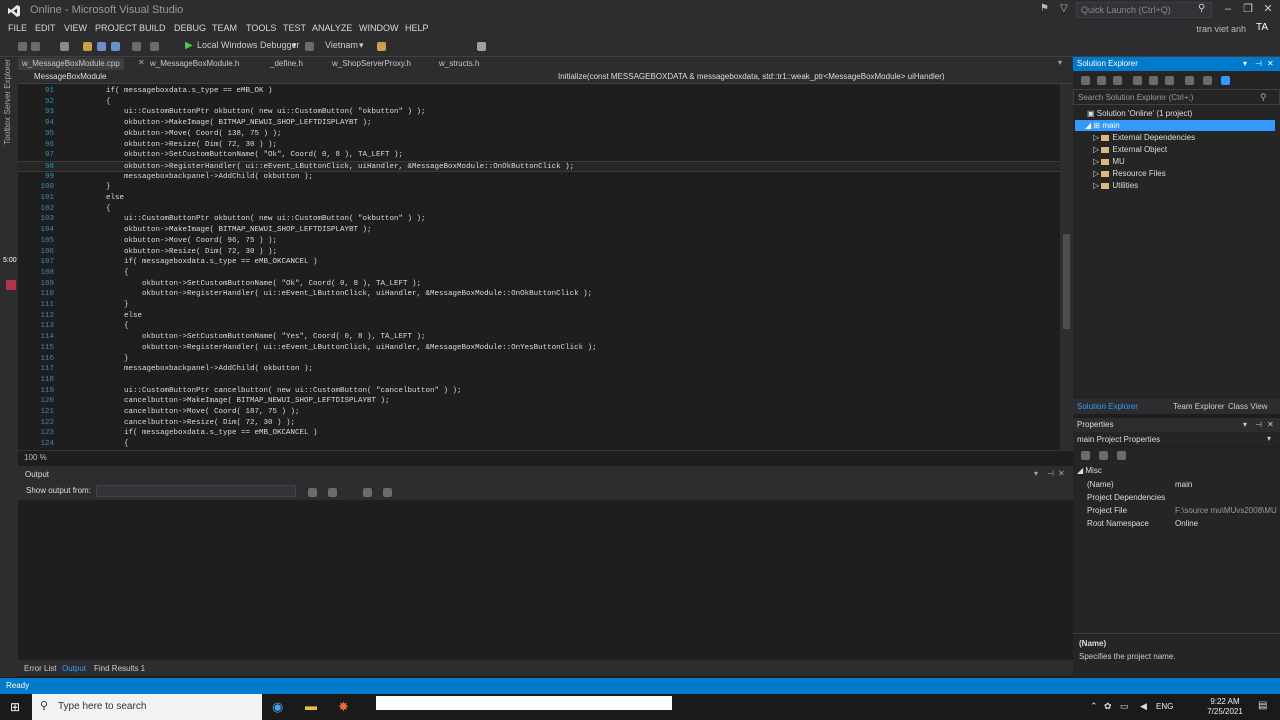 This screenshot has width=1280, height=720. Describe the element at coordinates (1103, 455) in the screenshot. I see `alphabetical-icon` at that location.